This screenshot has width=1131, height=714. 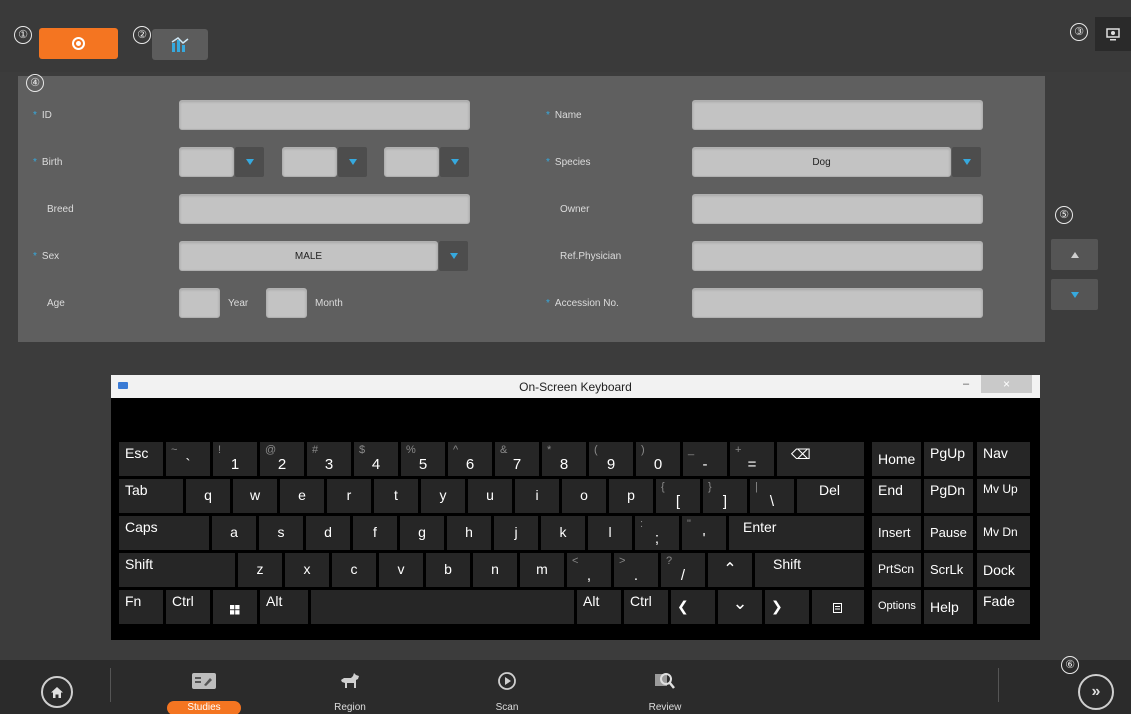 I want to click on key-ctrl-left: Ctrl, so click(x=188, y=607).